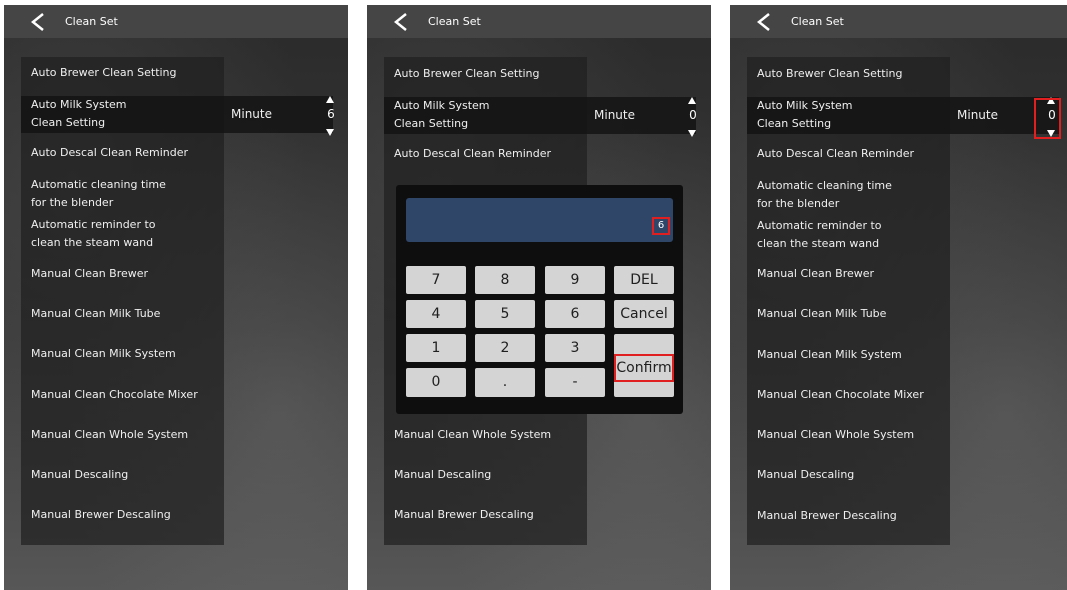 The height and width of the screenshot is (590, 1067). Describe the element at coordinates (505, 314) in the screenshot. I see `key-5: 5` at that location.